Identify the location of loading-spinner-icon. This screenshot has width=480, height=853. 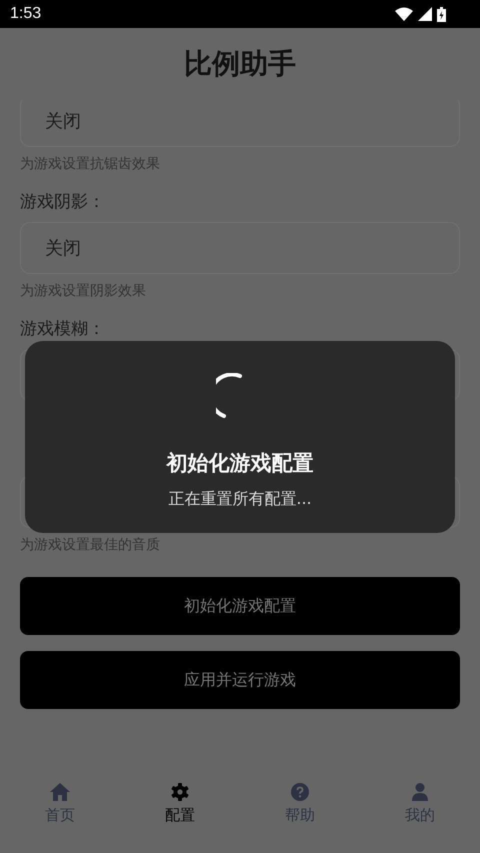
(230, 396).